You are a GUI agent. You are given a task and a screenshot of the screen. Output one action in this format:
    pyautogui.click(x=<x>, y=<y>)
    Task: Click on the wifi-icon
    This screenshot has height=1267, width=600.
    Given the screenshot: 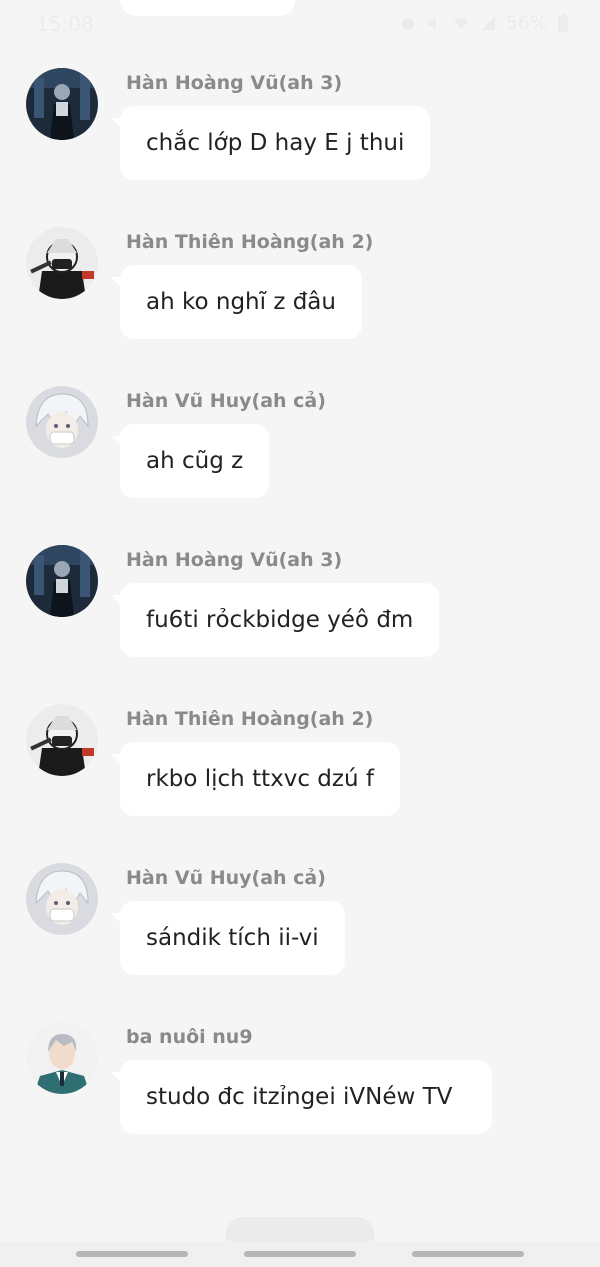 What is the action you would take?
    pyautogui.click(x=460, y=23)
    